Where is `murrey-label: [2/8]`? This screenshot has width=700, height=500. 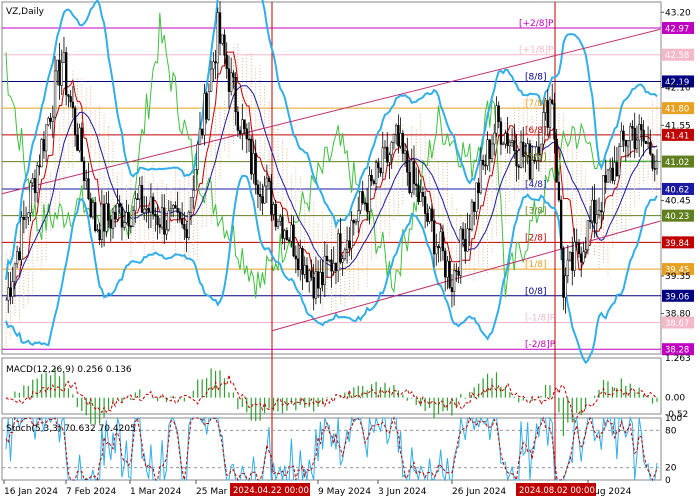 murrey-label: [2/8] is located at coordinates (536, 238).